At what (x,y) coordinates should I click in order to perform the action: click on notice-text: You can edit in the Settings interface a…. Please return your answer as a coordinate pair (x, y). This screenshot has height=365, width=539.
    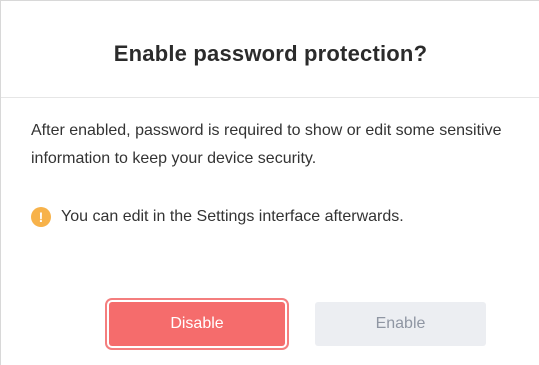
    Looking at the image, I should click on (232, 216).